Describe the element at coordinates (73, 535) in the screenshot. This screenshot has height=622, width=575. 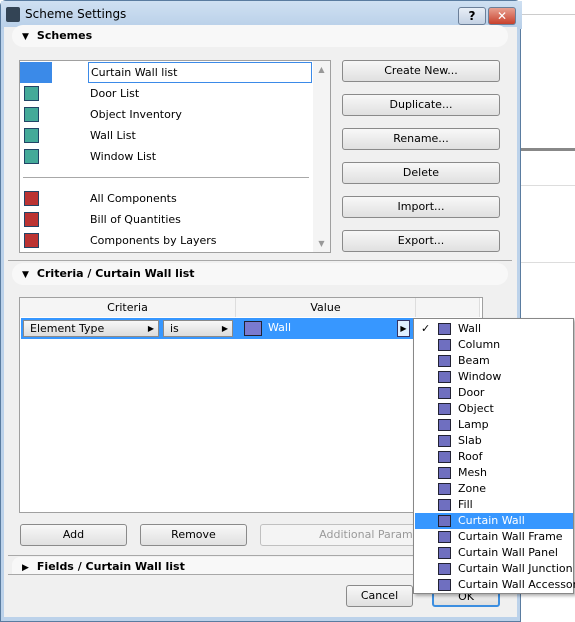
I see `add-button: Add` at that location.